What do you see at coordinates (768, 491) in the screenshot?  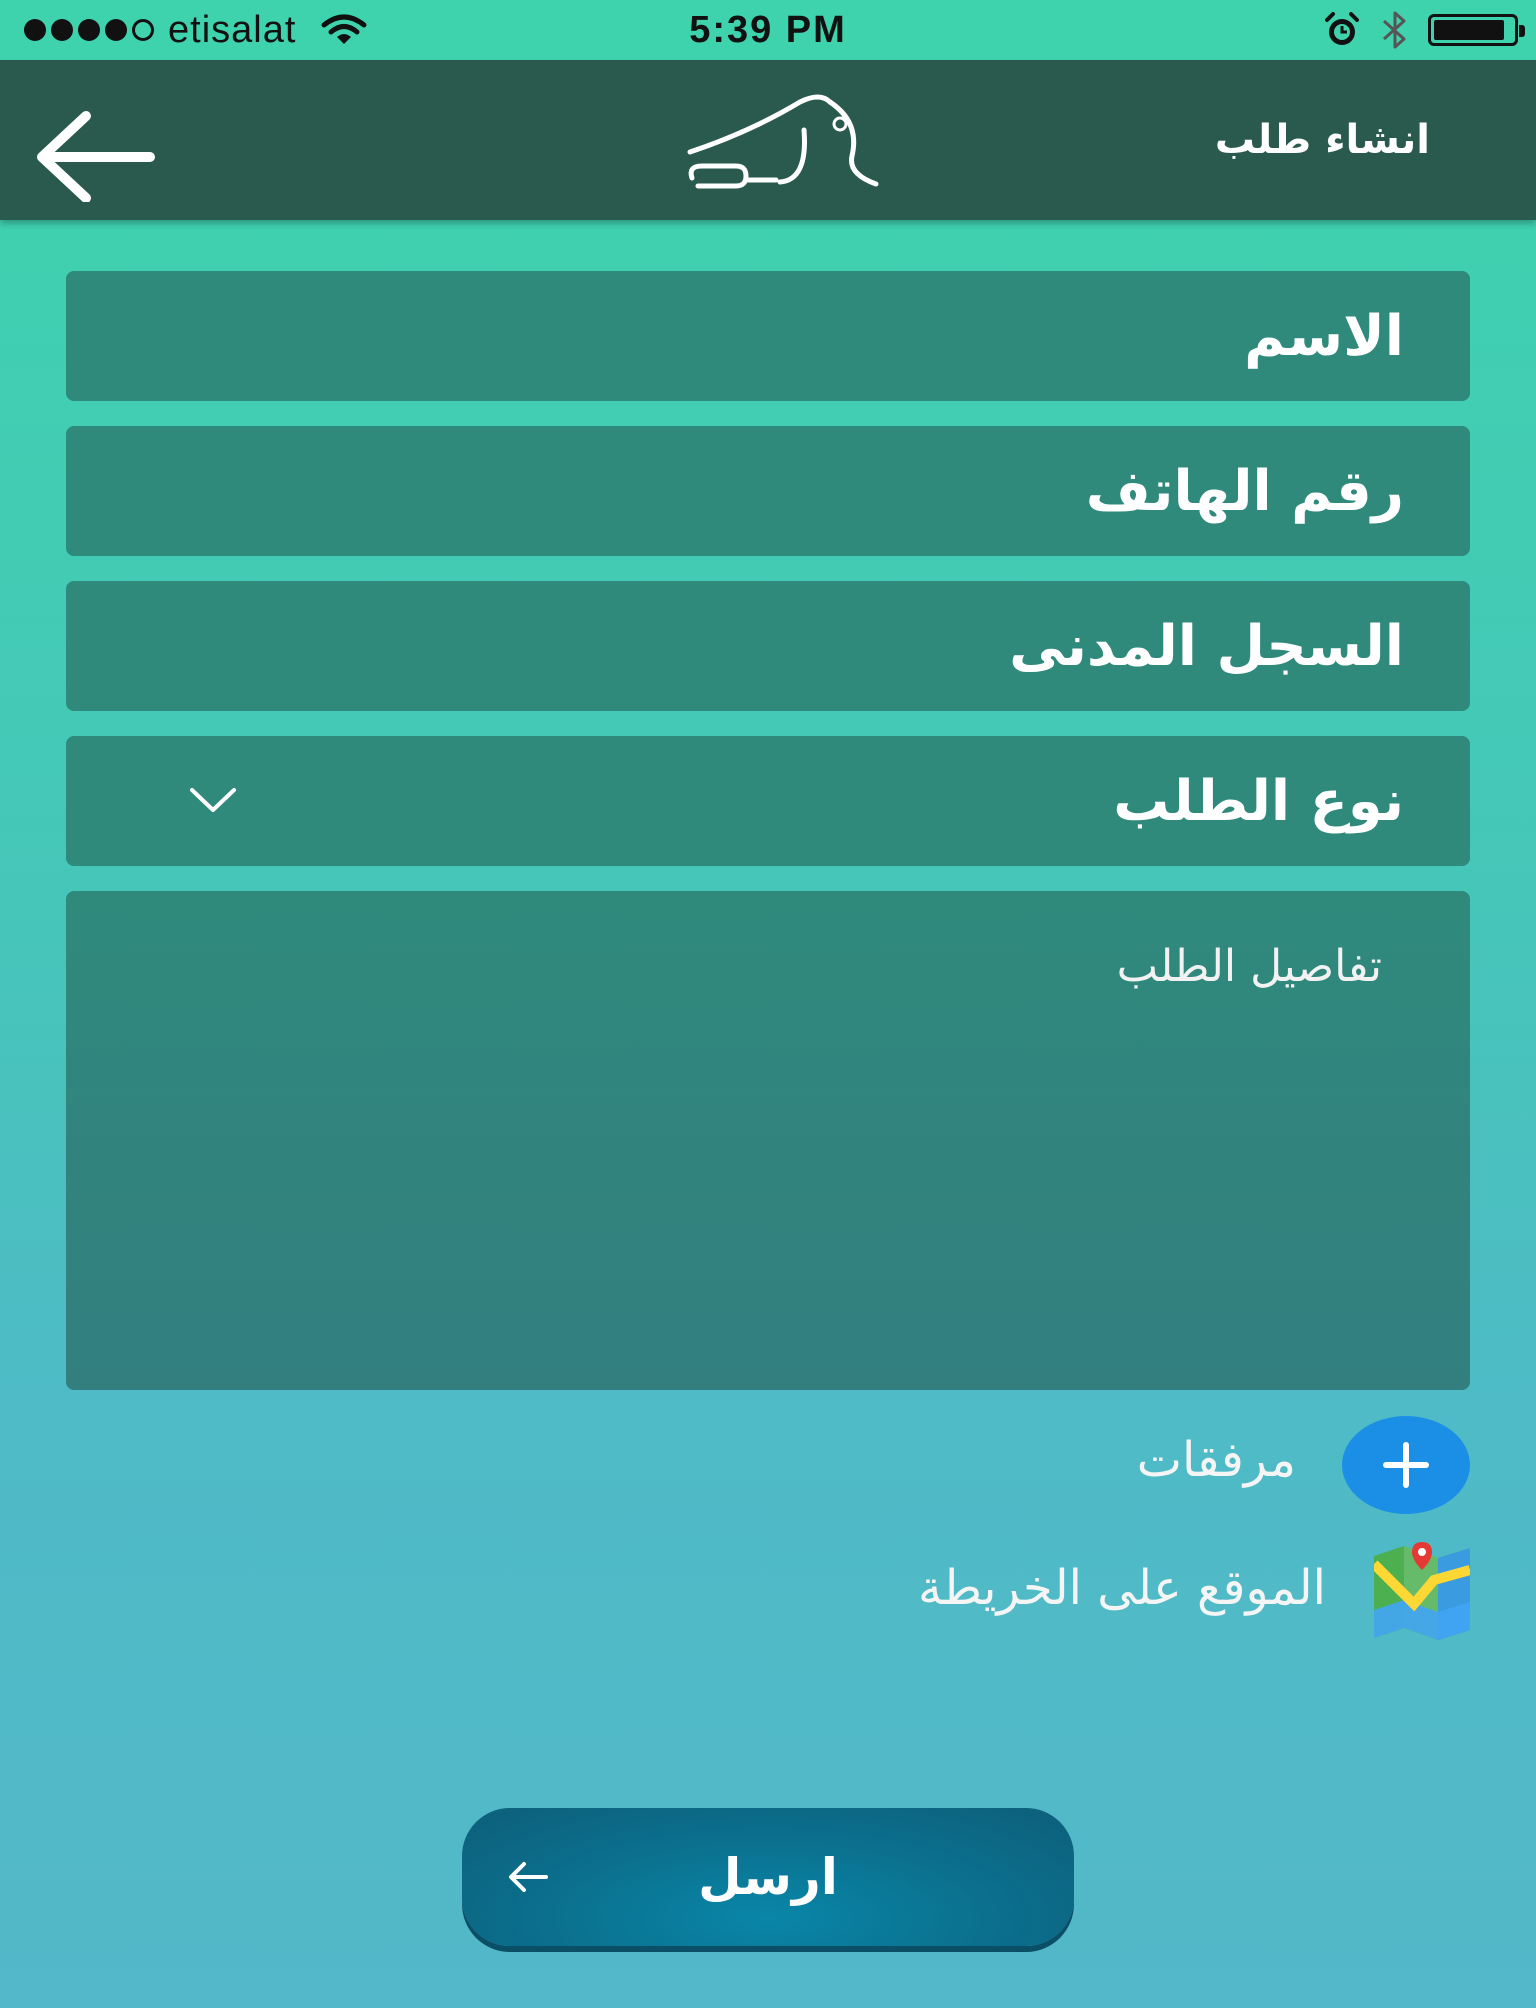 I see `phone-field: رقم الهاتف` at bounding box center [768, 491].